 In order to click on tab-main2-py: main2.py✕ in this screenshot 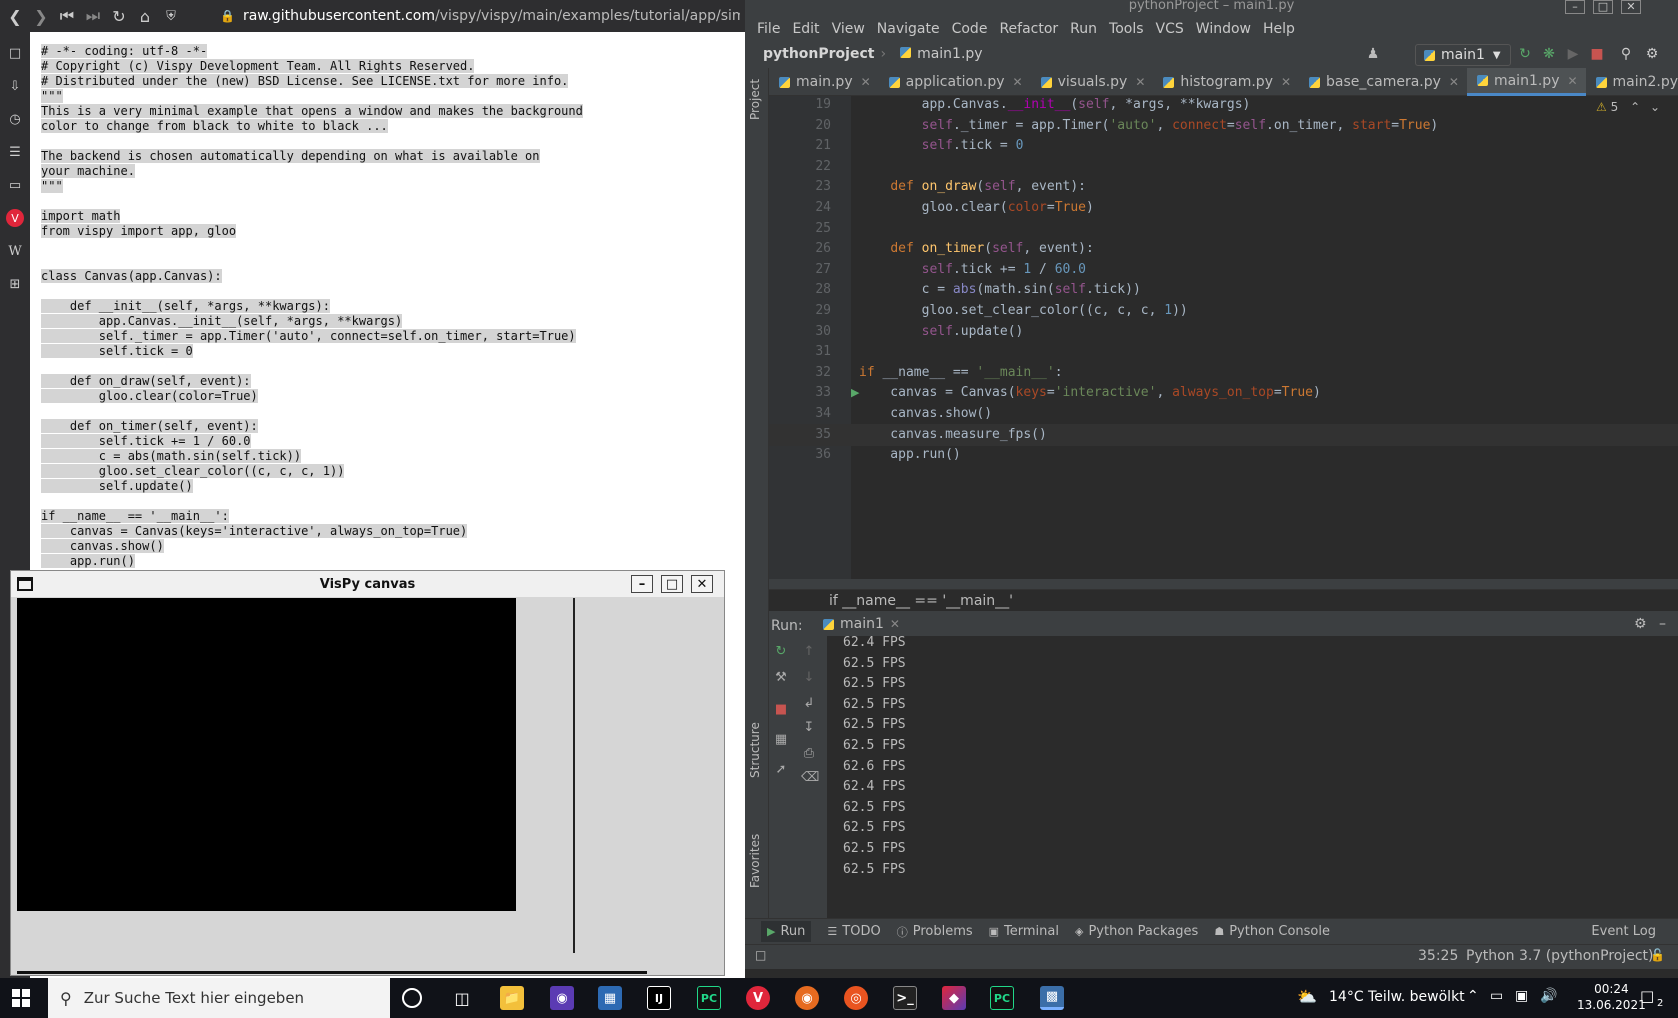, I will do `click(1632, 82)`.